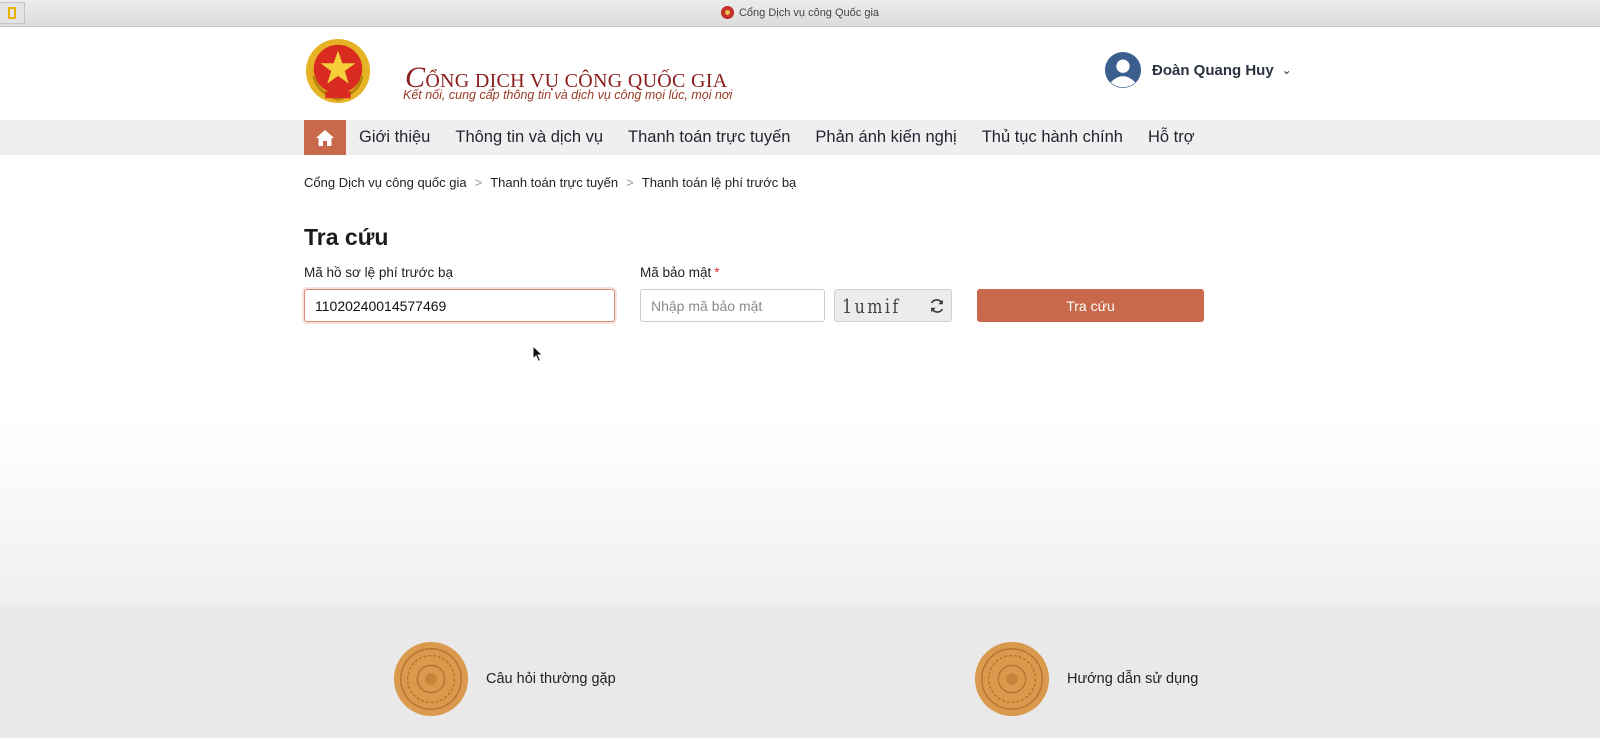 The width and height of the screenshot is (1600, 738). What do you see at coordinates (717, 272) in the screenshot?
I see `required-mark: *` at bounding box center [717, 272].